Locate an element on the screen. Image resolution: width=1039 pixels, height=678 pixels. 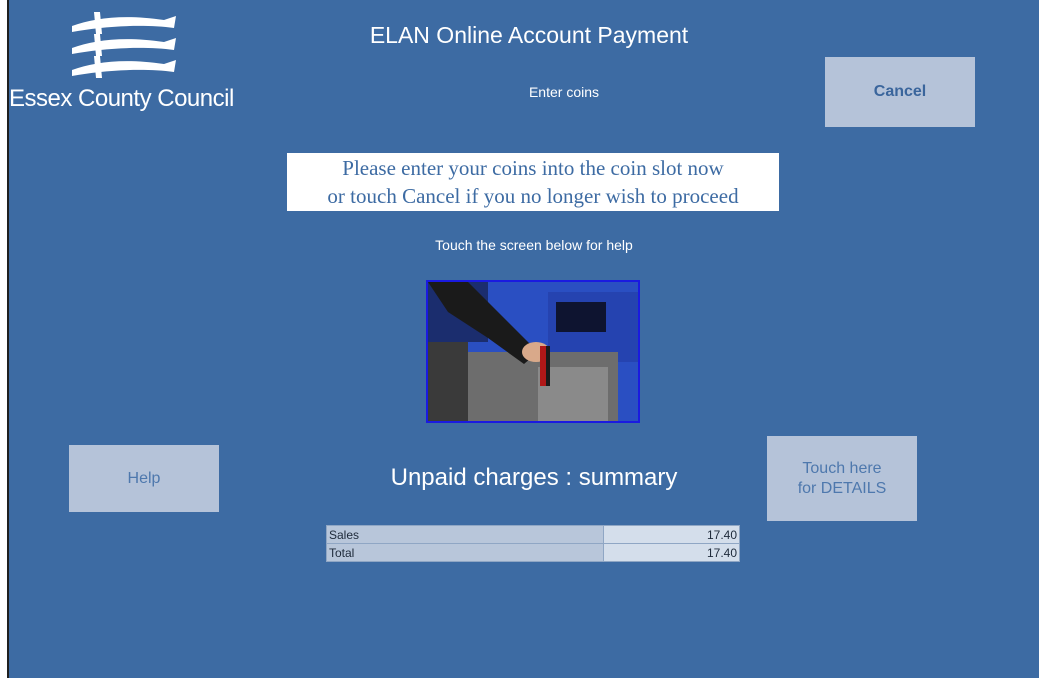
table-row: Total 17.40 is located at coordinates (533, 552).